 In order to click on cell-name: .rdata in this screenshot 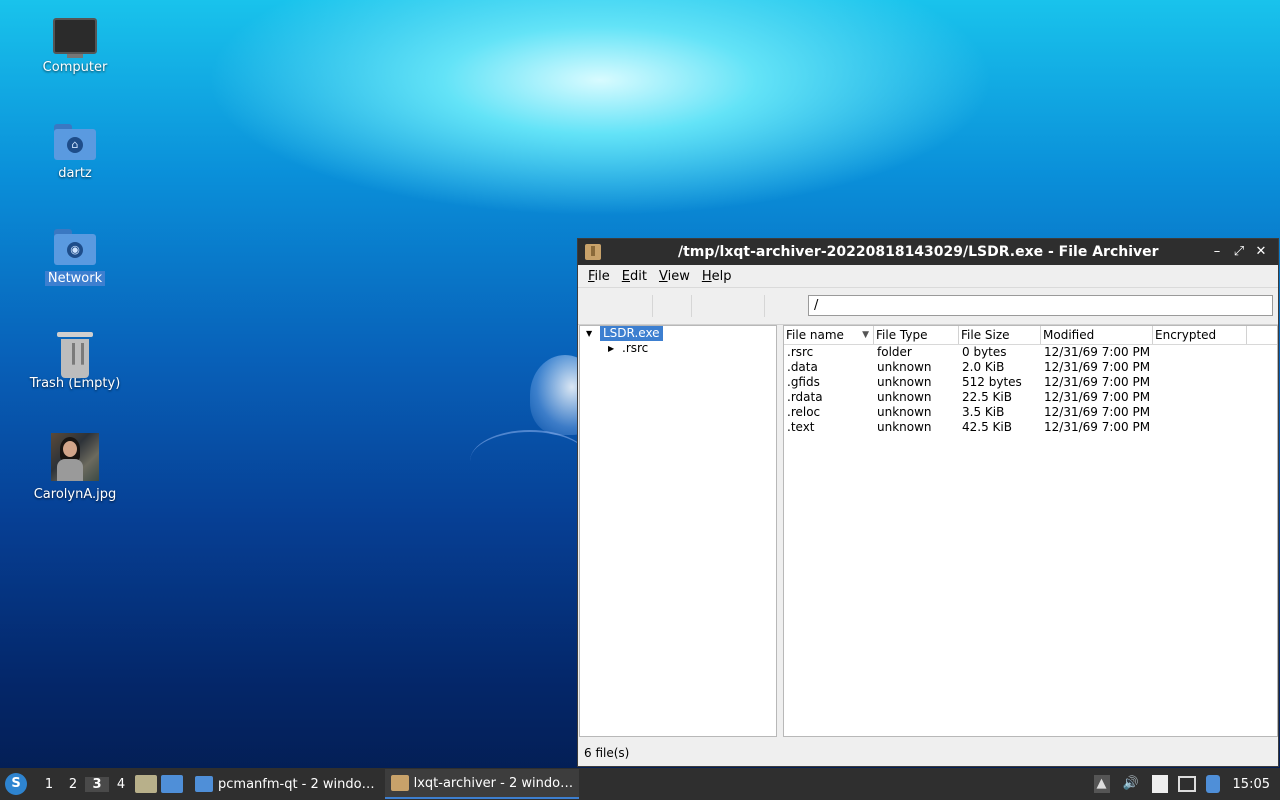, I will do `click(805, 397)`.